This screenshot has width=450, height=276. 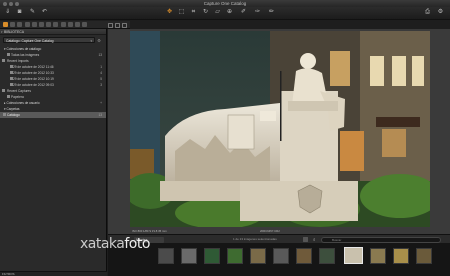 I want to click on title-bar: Capture One Catalog, so click(x=225, y=3).